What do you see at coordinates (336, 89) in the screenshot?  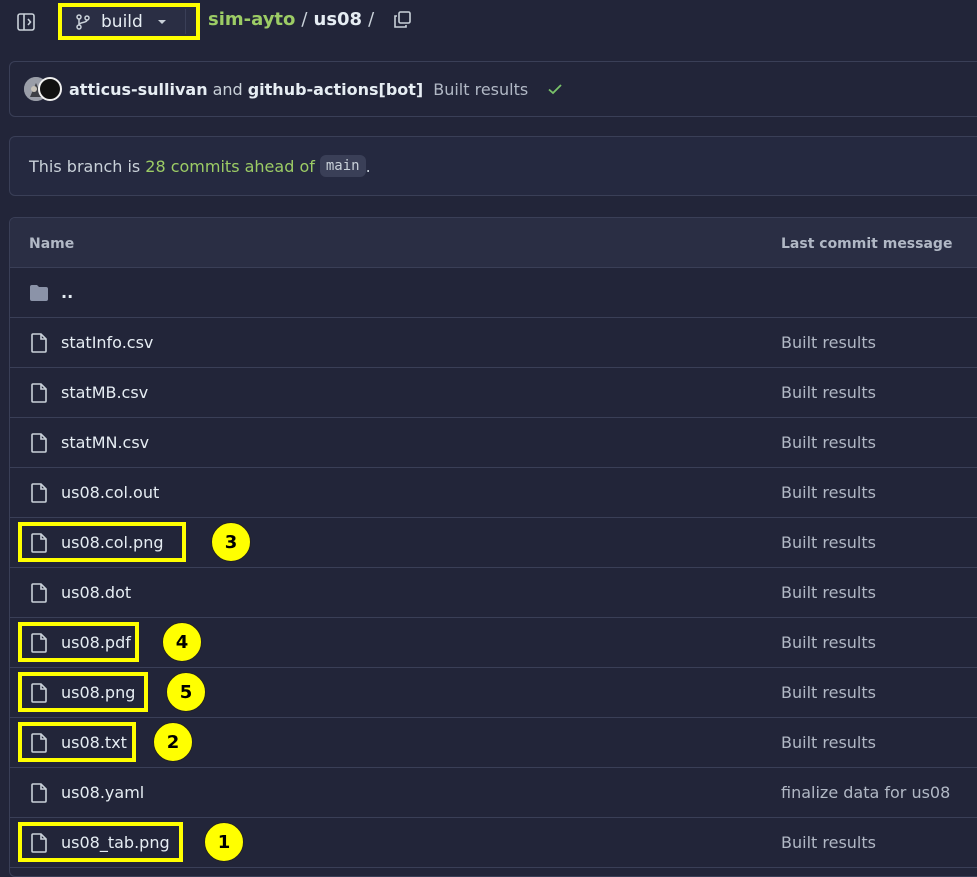 I see `commit-coauthor: github-actions[bot]` at bounding box center [336, 89].